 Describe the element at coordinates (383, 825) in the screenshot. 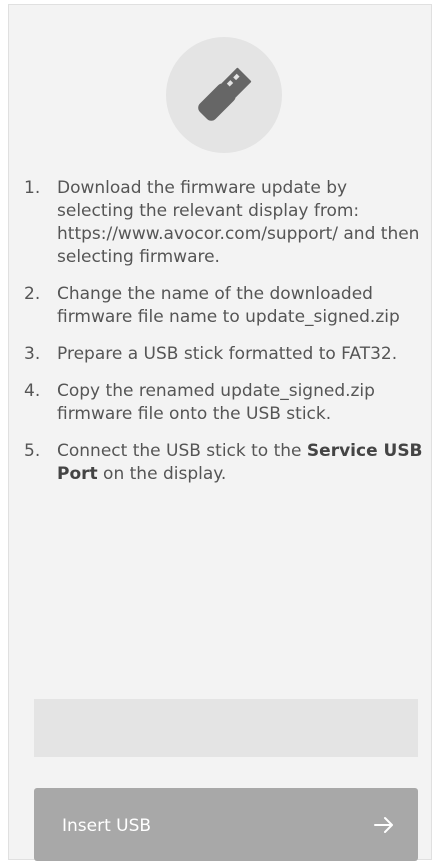

I see `arrow-right-icon` at that location.